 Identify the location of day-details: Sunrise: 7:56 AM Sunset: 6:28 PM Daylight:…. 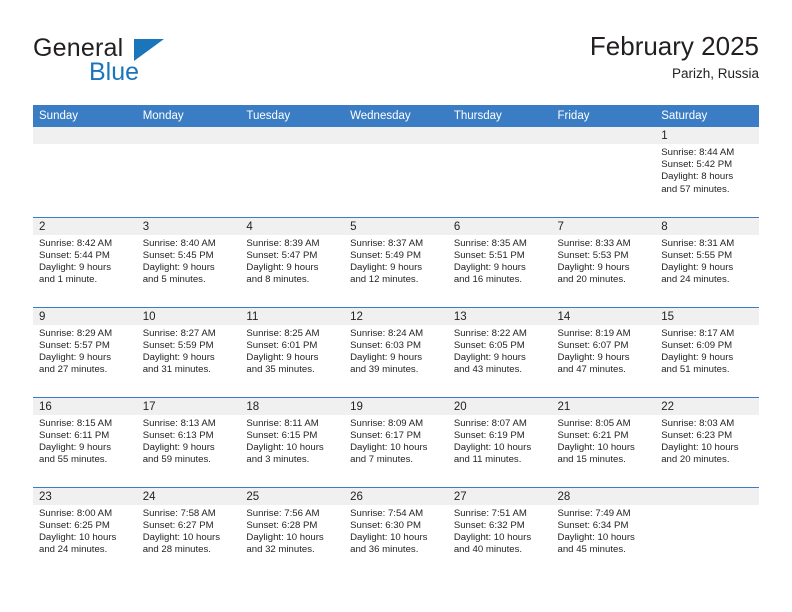
(292, 531).